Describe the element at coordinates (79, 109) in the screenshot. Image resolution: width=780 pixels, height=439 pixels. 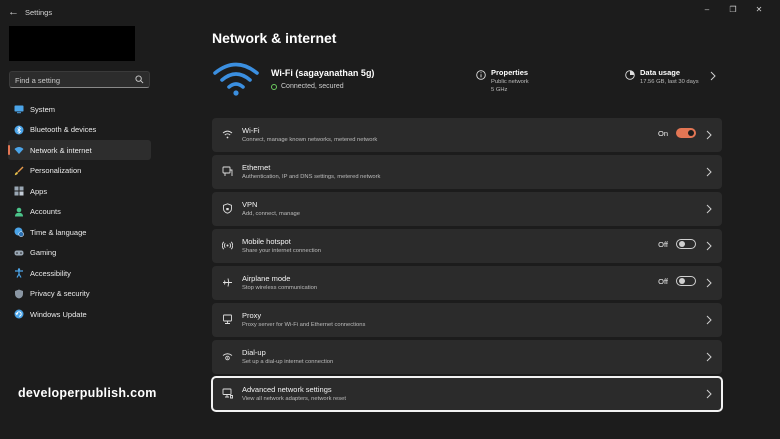
I see `sidebar-item-system: System` at that location.